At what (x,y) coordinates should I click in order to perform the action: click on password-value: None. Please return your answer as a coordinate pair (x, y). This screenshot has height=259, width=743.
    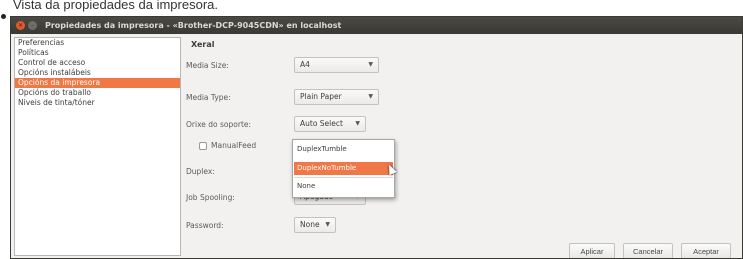
    Looking at the image, I should click on (310, 224).